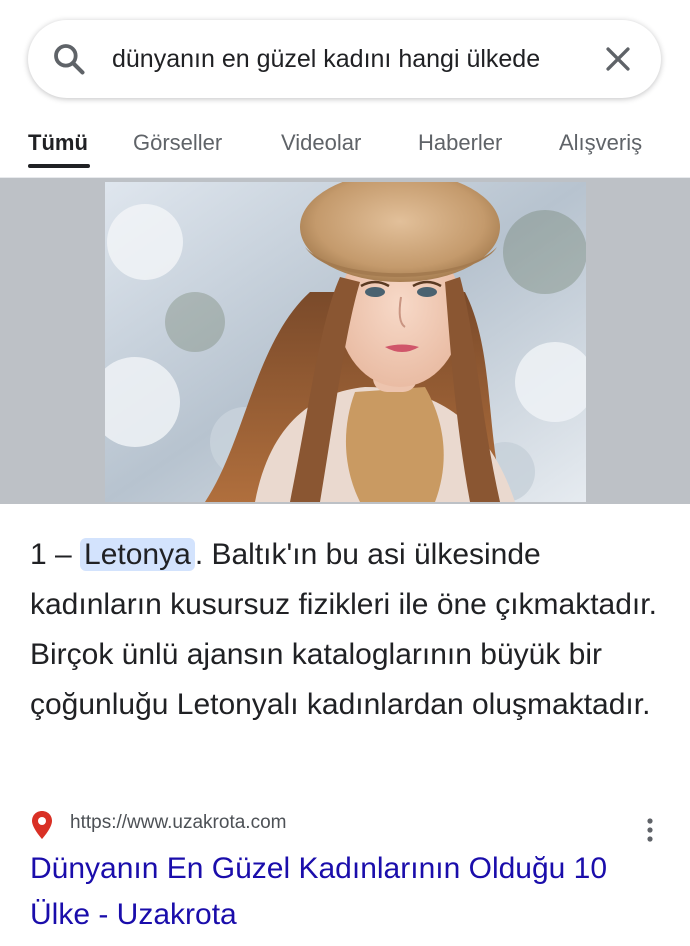  What do you see at coordinates (137, 554) in the screenshot?
I see `snippet-highlight: Letonya` at bounding box center [137, 554].